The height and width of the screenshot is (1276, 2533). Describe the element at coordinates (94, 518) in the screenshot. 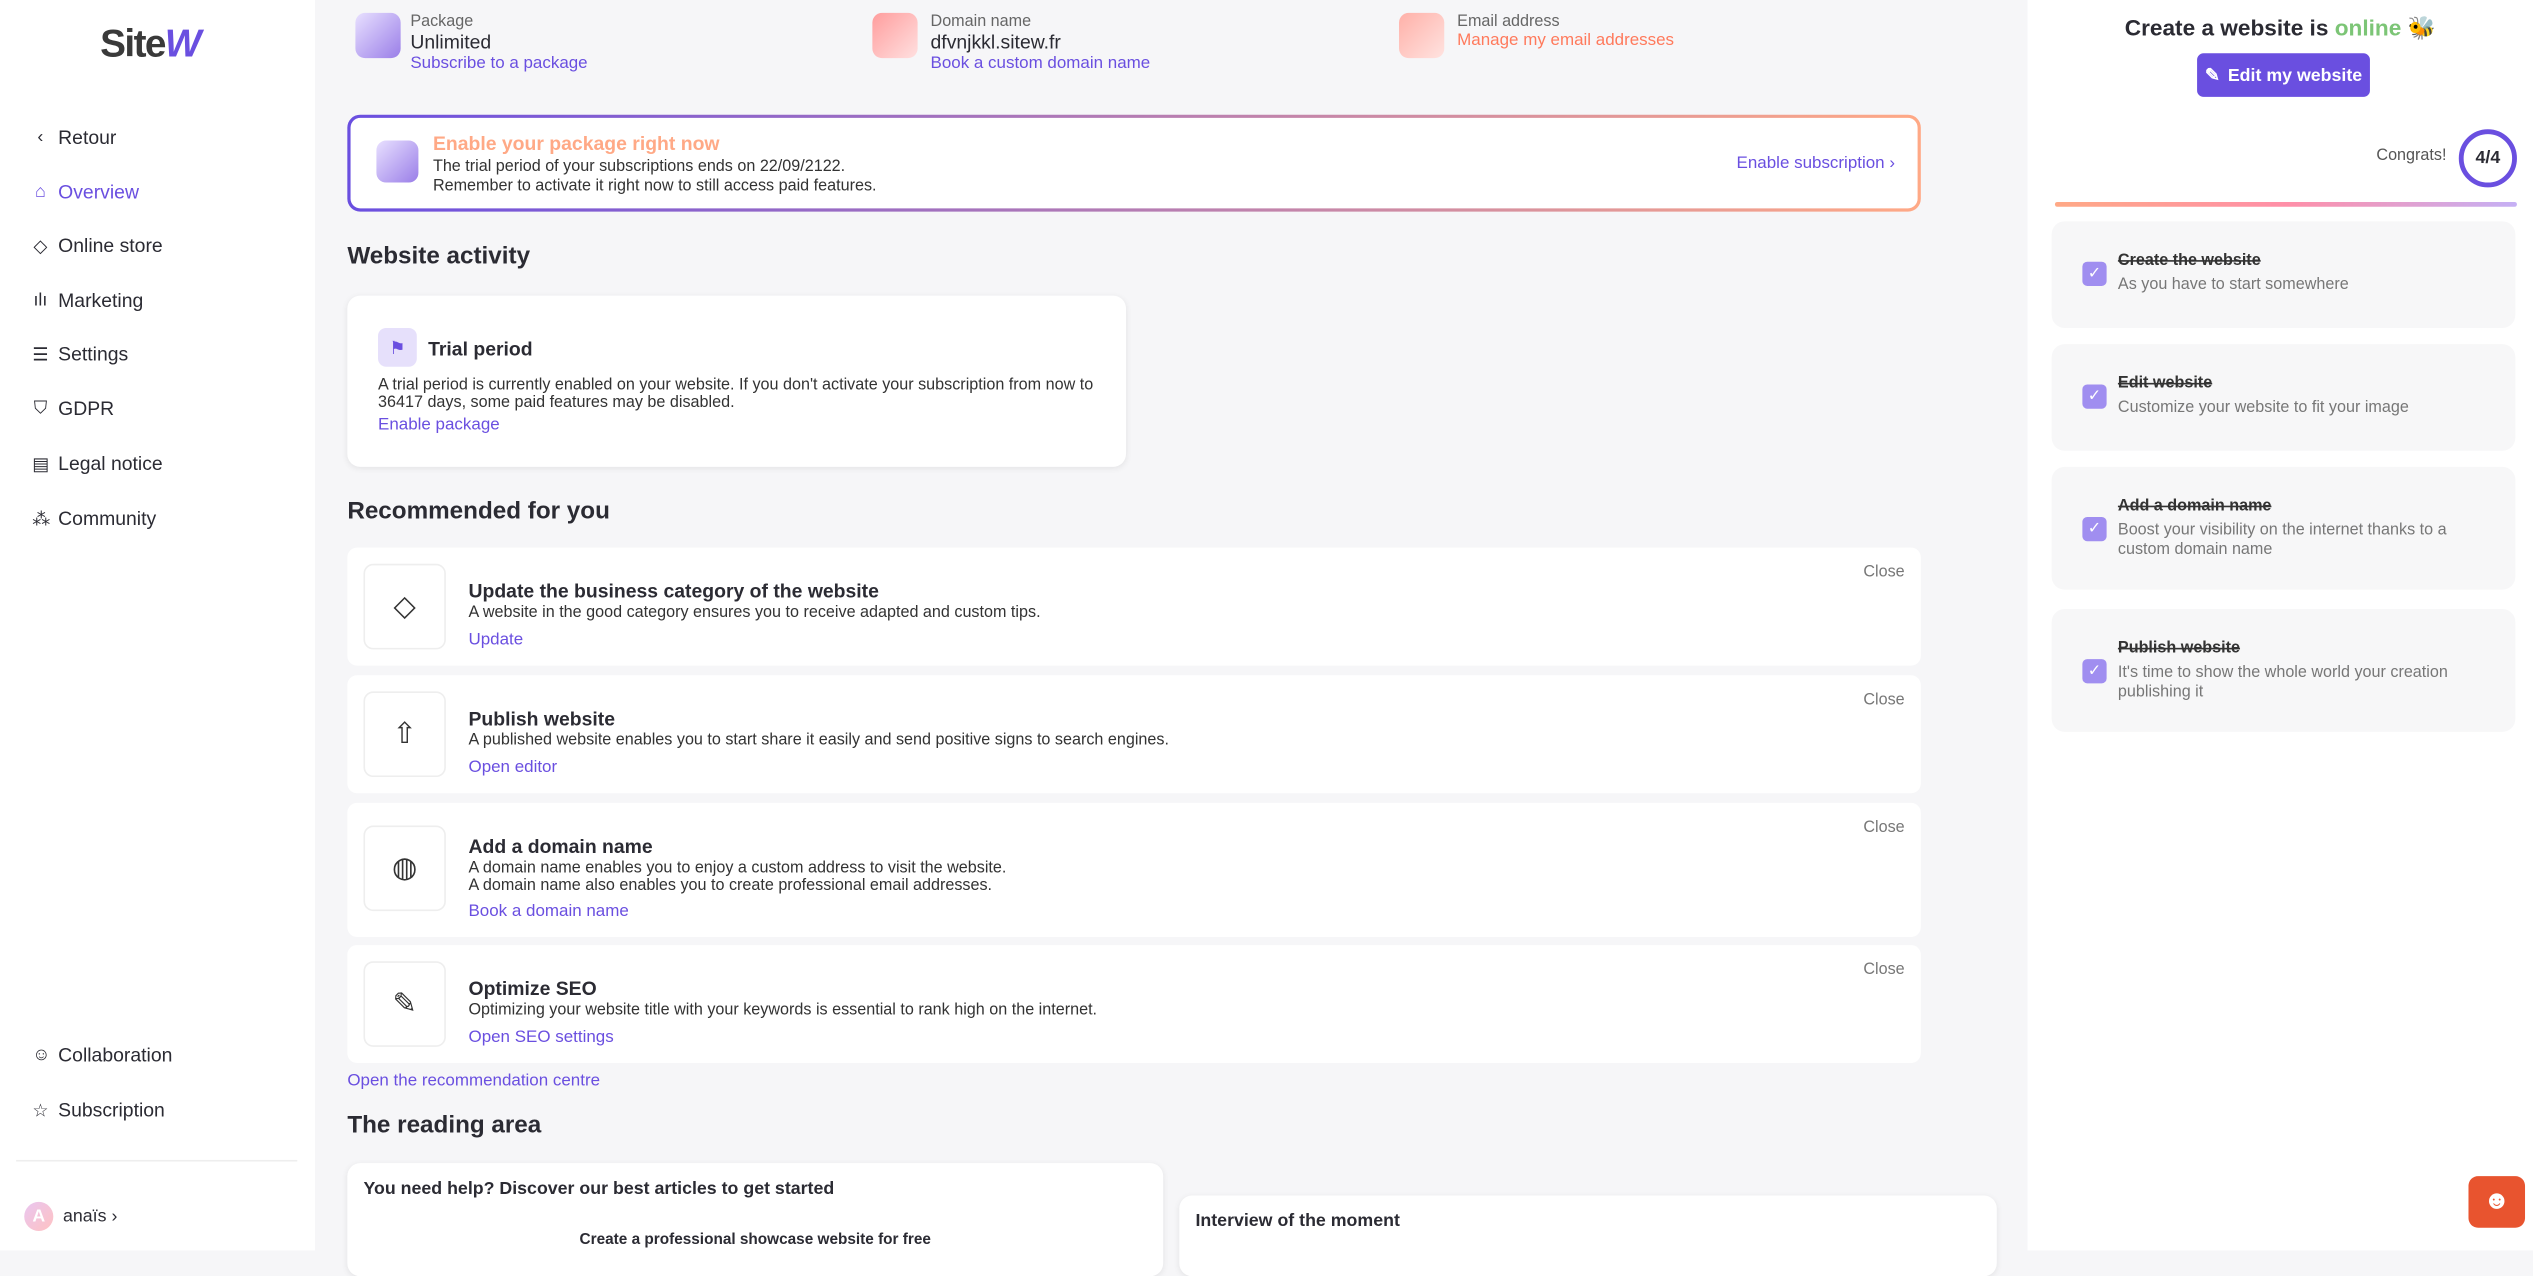

I see `sidebar-item-community: ⁂ Community` at that location.